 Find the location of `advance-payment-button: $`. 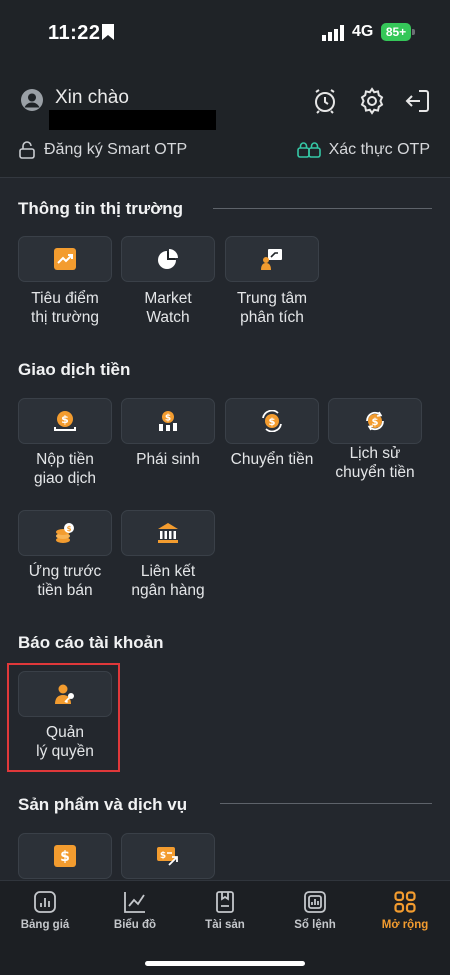

advance-payment-button: $ is located at coordinates (65, 533).